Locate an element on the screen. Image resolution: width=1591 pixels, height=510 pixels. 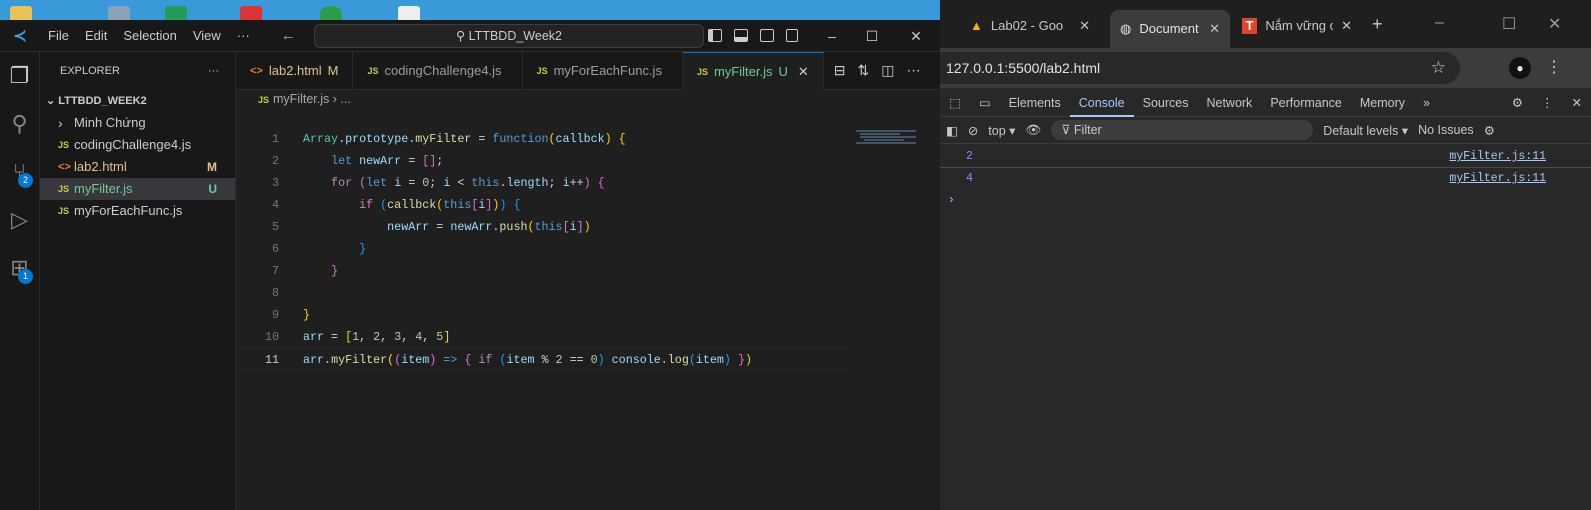
toggle-secondary-sidebar-icon is located at coordinates (767, 35).